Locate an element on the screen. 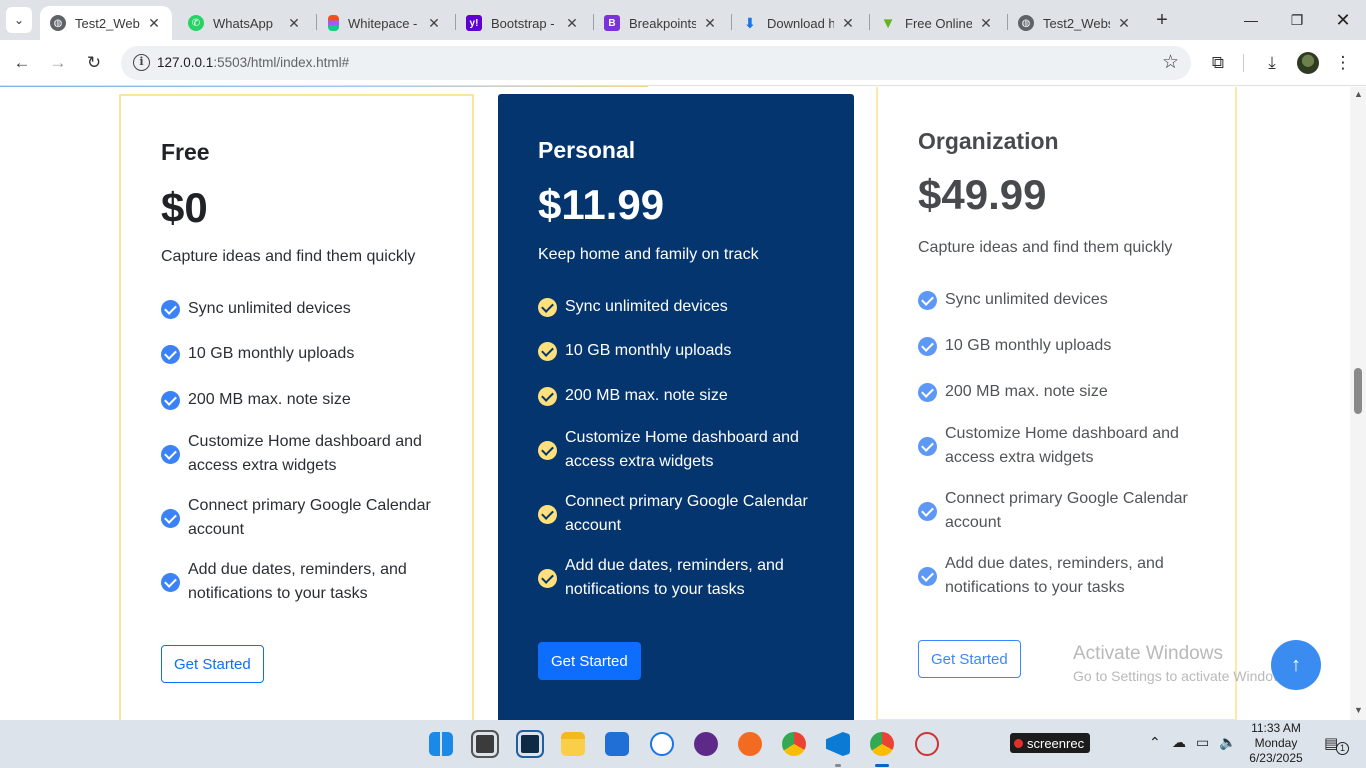 The width and height of the screenshot is (1366, 768). browser-menu-button: ⋮ is located at coordinates (1343, 63).